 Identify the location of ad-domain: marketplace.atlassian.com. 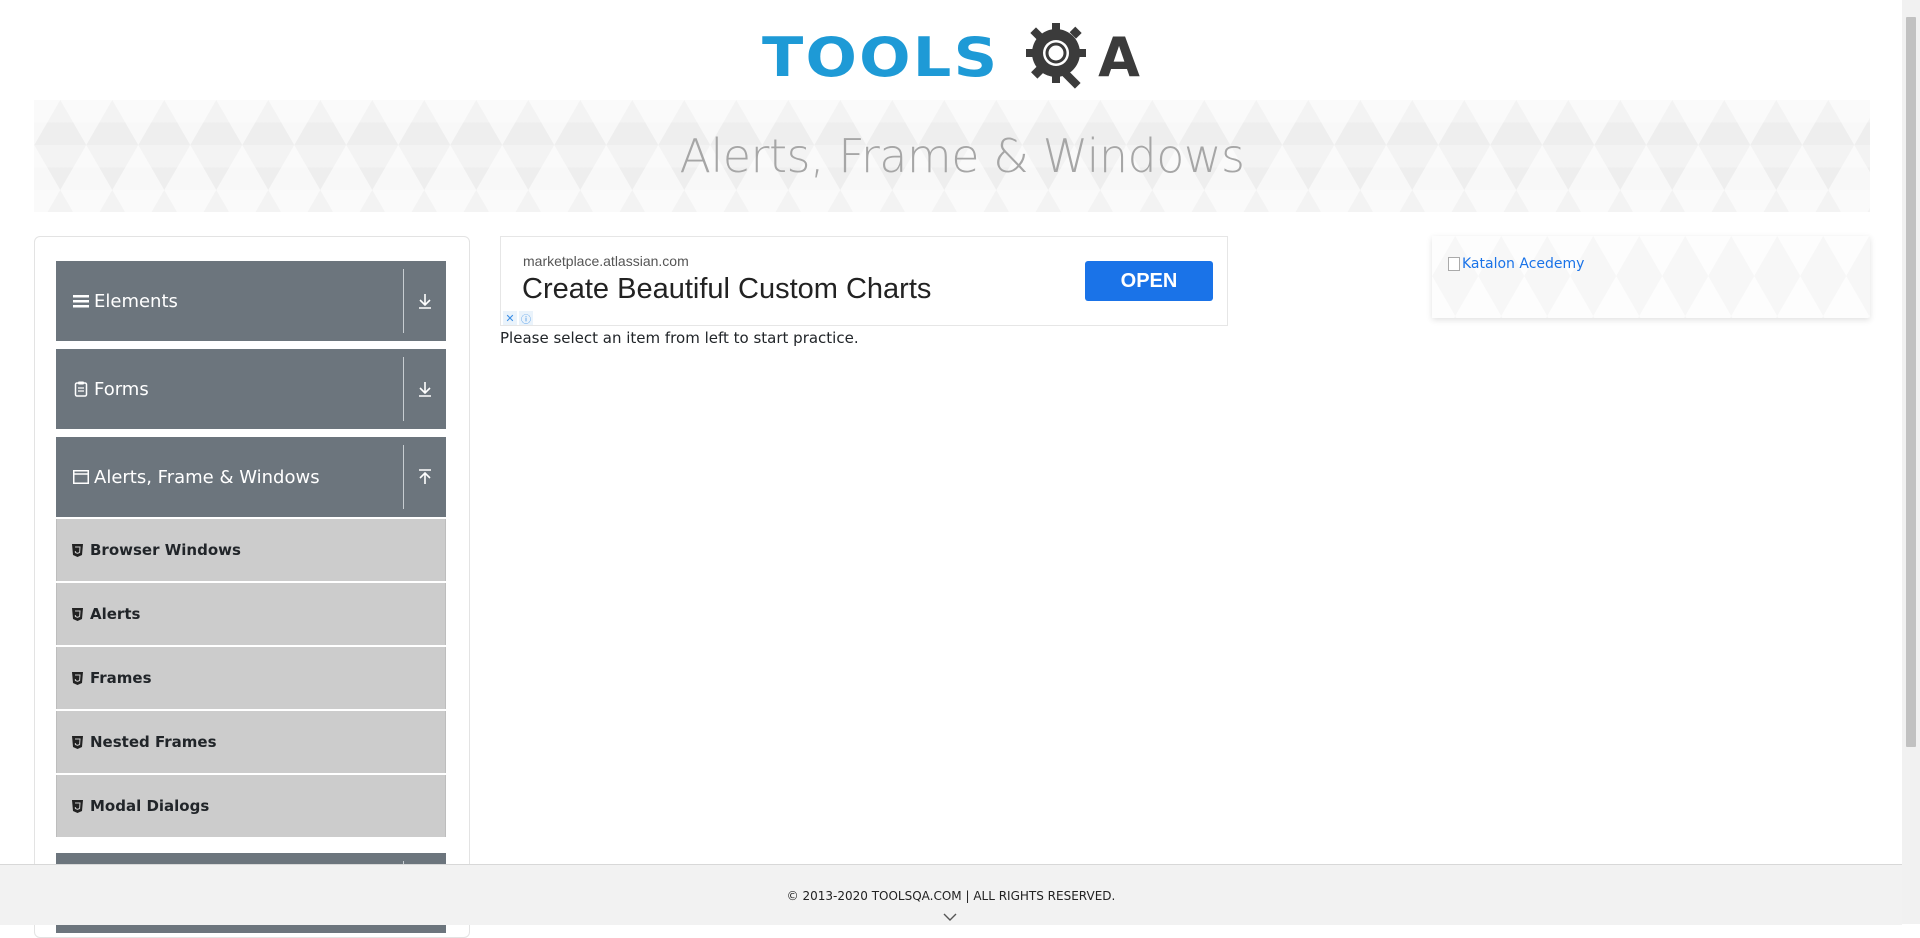
(606, 261).